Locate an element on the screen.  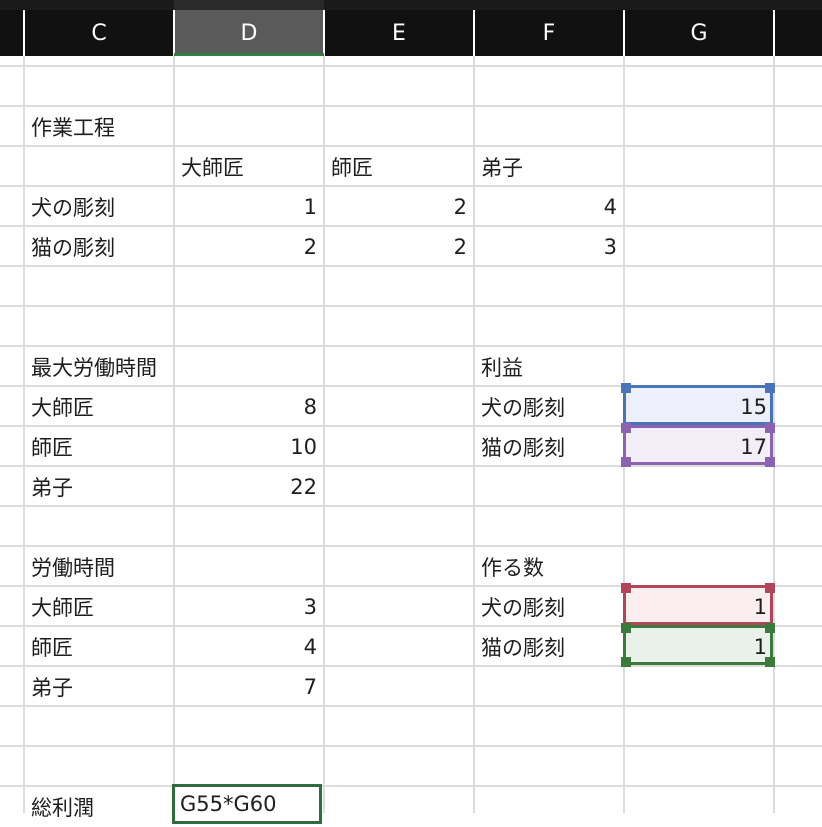
cell-g-r14: 1 is located at coordinates (699, 647).